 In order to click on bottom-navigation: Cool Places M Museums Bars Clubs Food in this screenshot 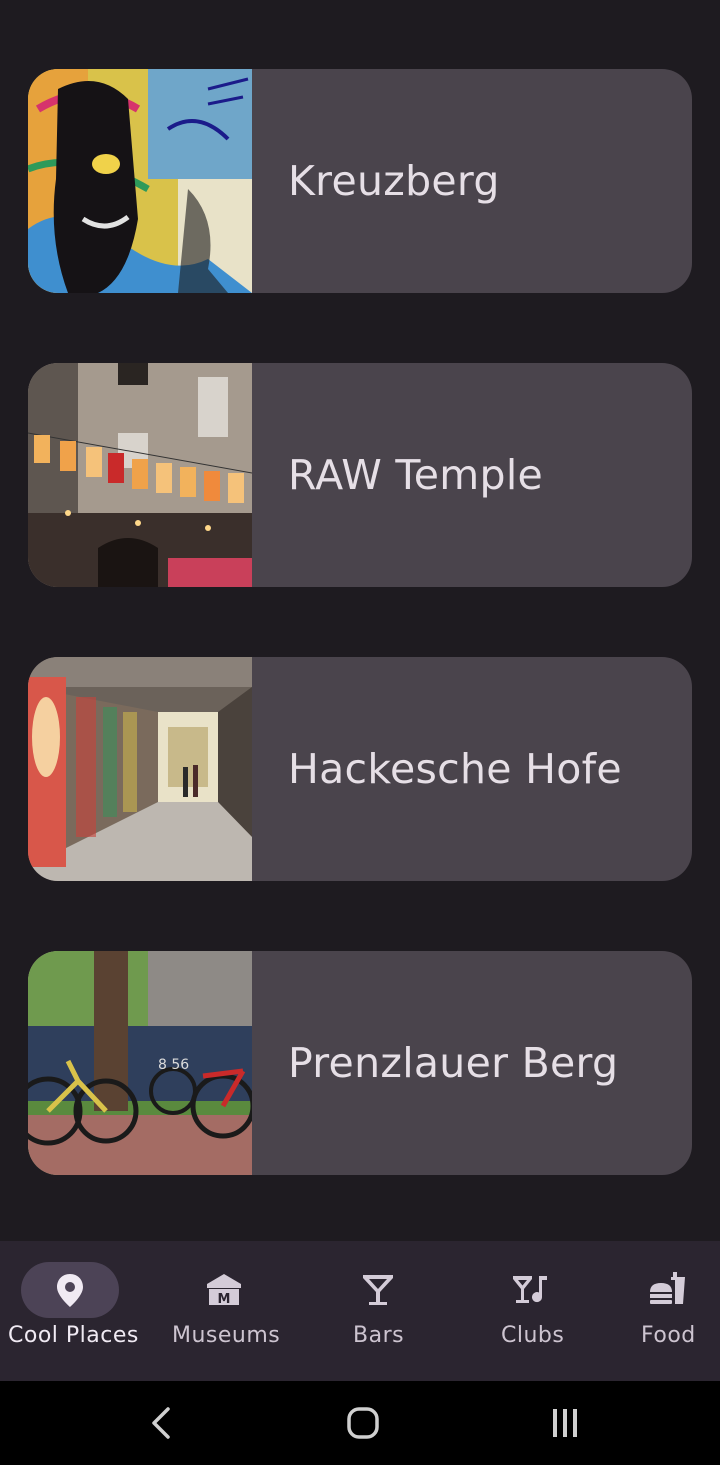, I will do `click(360, 1311)`.